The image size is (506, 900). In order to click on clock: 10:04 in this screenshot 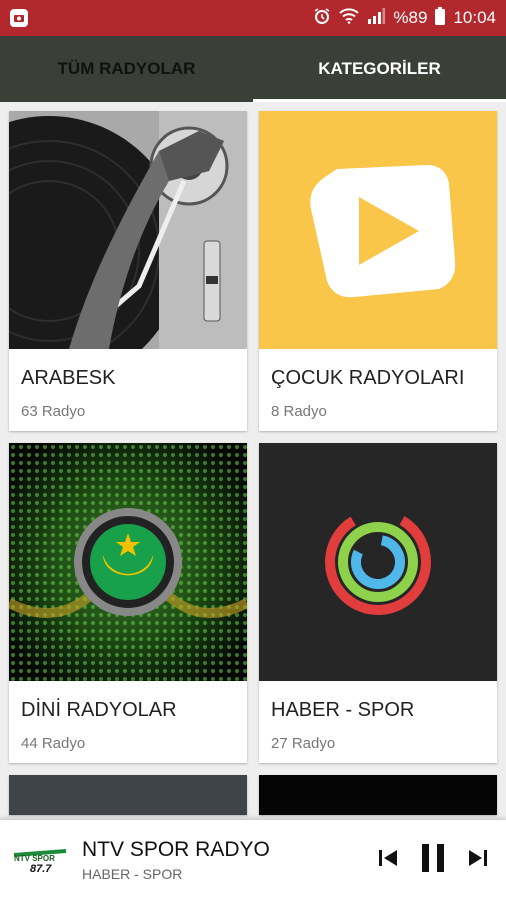, I will do `click(474, 17)`.